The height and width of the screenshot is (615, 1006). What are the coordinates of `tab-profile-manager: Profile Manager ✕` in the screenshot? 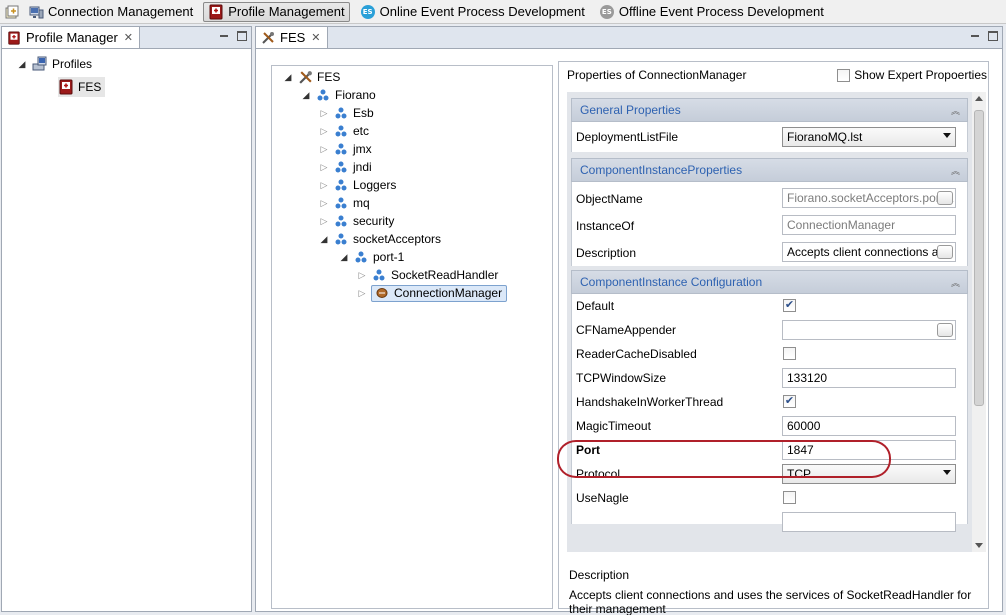 It's located at (71, 37).